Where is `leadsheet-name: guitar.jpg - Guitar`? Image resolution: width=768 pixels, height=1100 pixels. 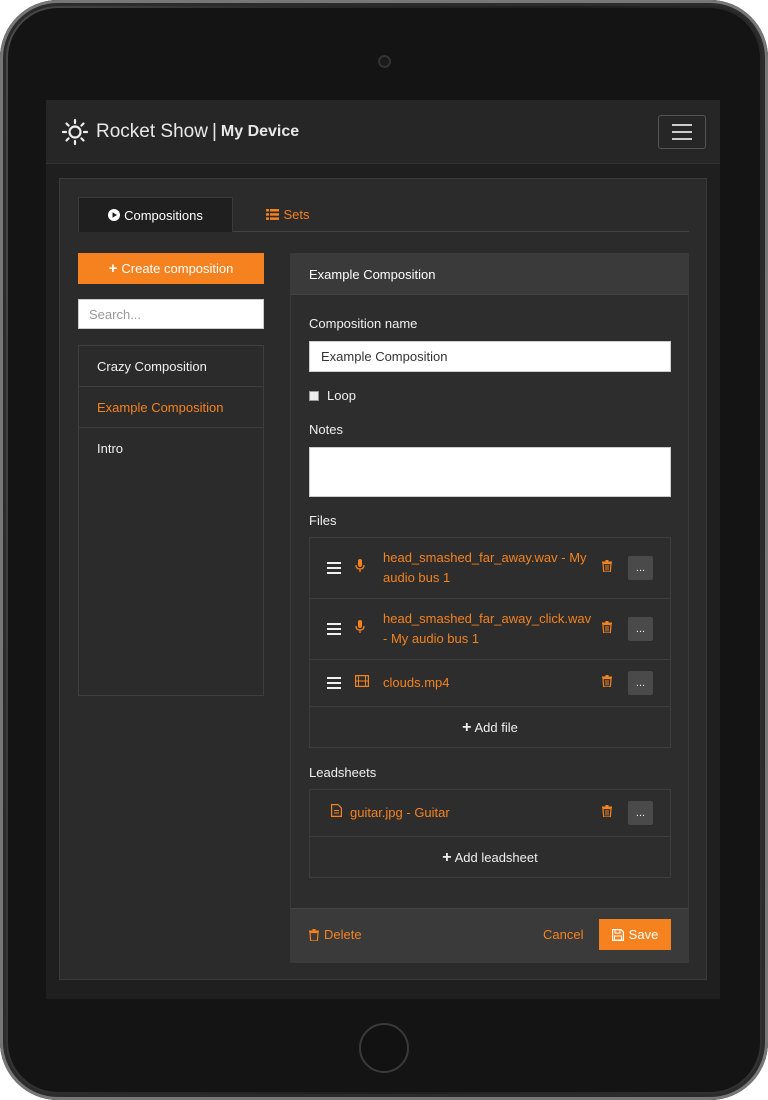 leadsheet-name: guitar.jpg - Guitar is located at coordinates (457, 813).